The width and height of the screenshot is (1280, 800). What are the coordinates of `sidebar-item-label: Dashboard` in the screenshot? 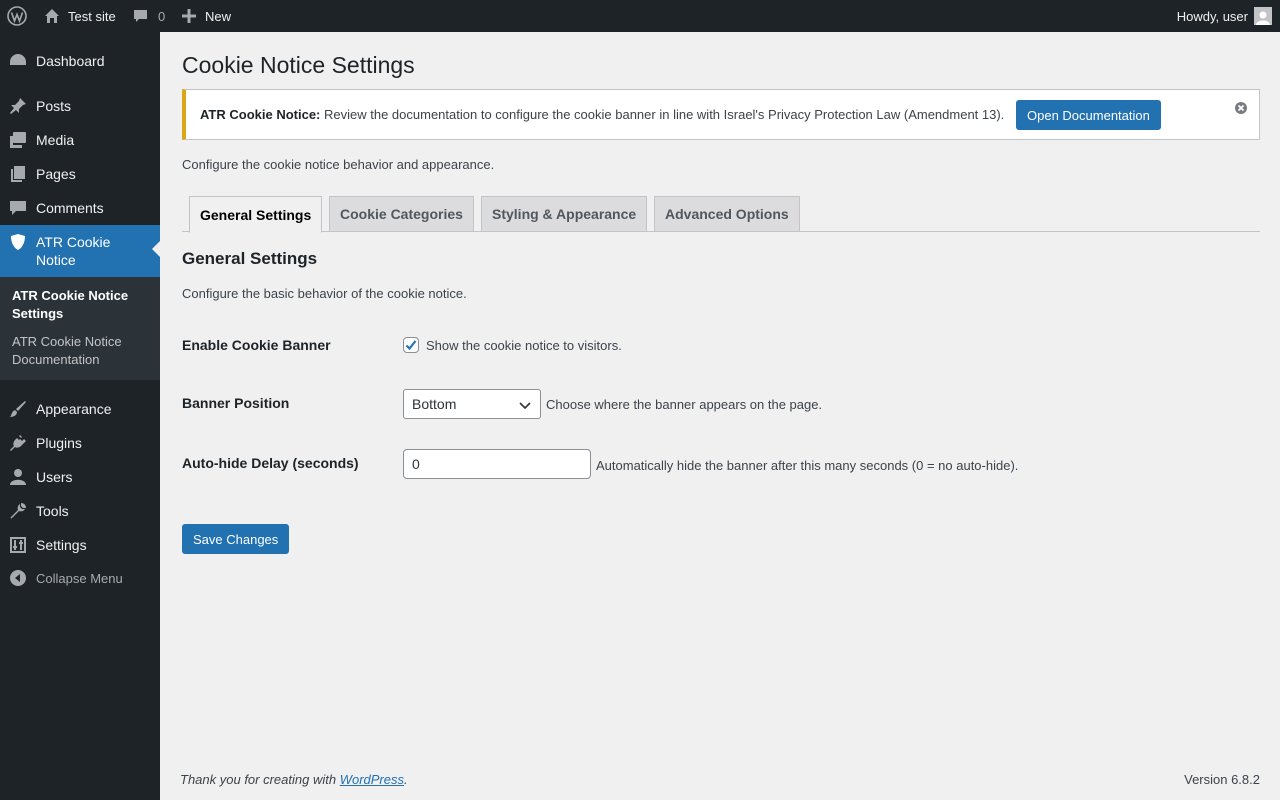 It's located at (70, 61).